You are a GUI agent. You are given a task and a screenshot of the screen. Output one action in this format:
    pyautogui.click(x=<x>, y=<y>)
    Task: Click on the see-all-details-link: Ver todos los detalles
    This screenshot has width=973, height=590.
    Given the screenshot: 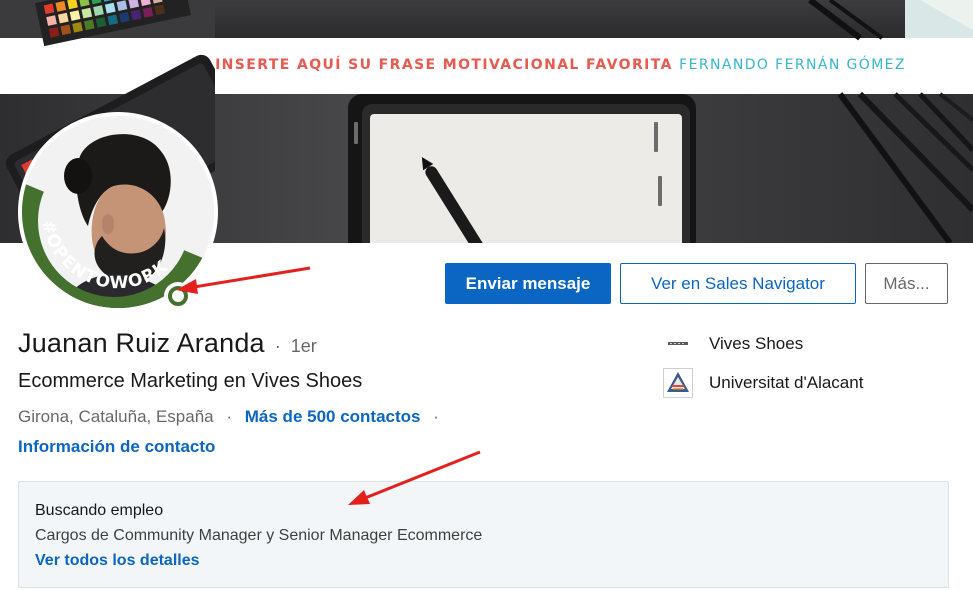 What is the action you would take?
    pyautogui.click(x=117, y=561)
    